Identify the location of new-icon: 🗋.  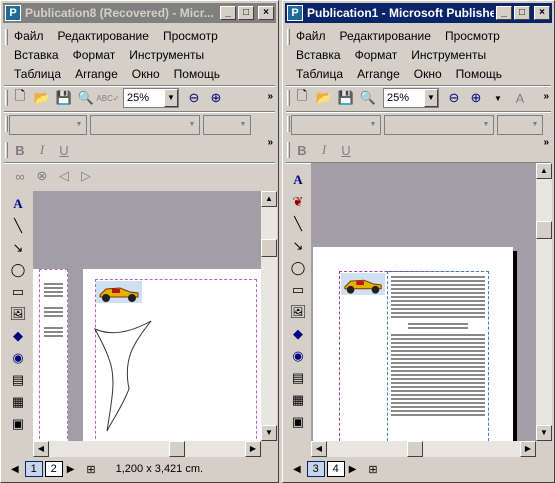
(302, 98).